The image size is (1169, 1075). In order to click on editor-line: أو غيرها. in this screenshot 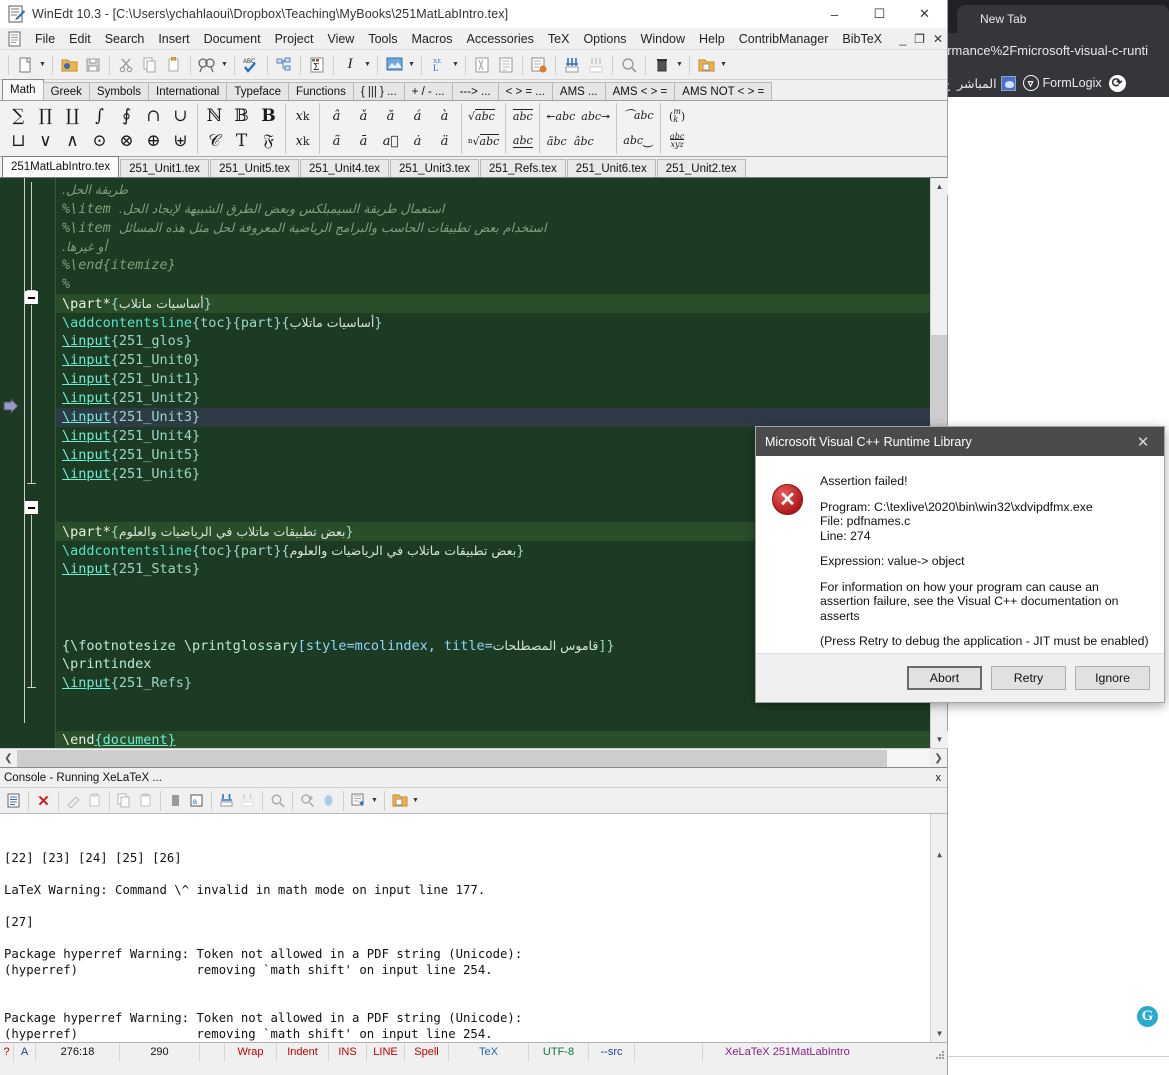, I will do `click(501, 246)`.